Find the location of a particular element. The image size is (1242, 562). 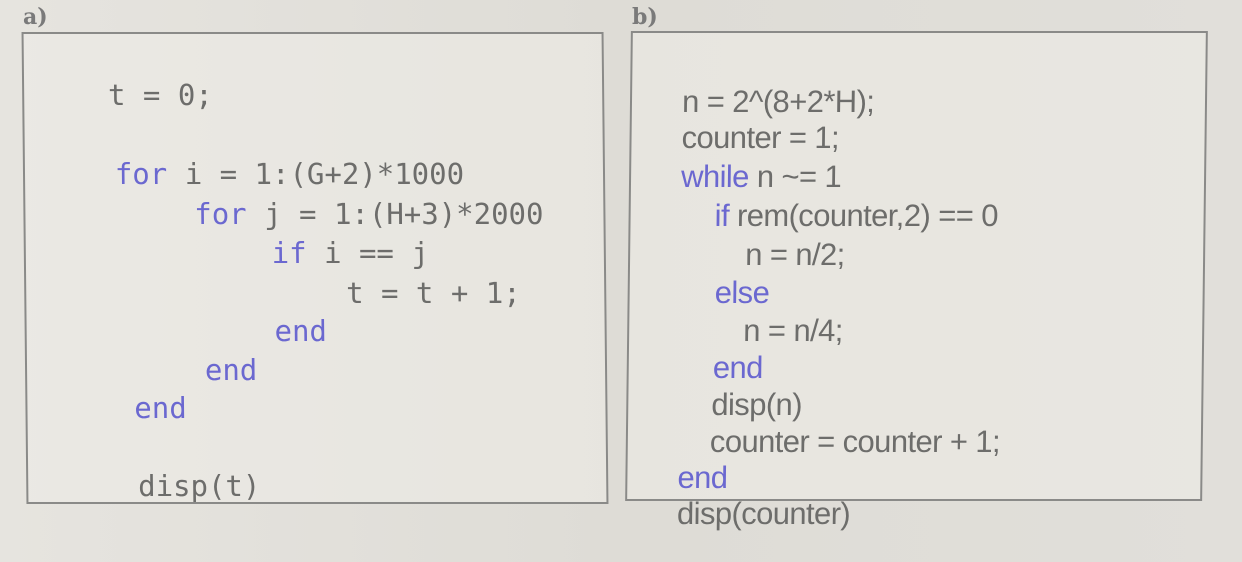

code-line: t = 0; is located at coordinates (126, 95).